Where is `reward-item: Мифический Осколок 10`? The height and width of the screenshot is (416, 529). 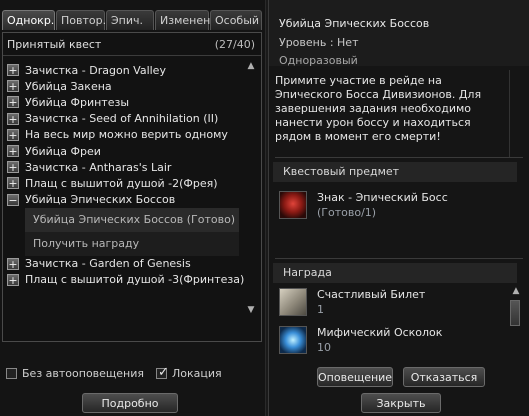
reward-item: Мифический Осколок 10 is located at coordinates (393, 340).